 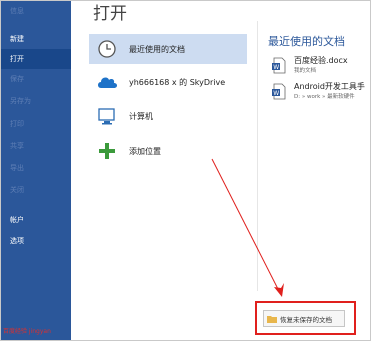 What do you see at coordinates (306, 41) in the screenshot?
I see `recent-docs-title: 最近使用的文档` at bounding box center [306, 41].